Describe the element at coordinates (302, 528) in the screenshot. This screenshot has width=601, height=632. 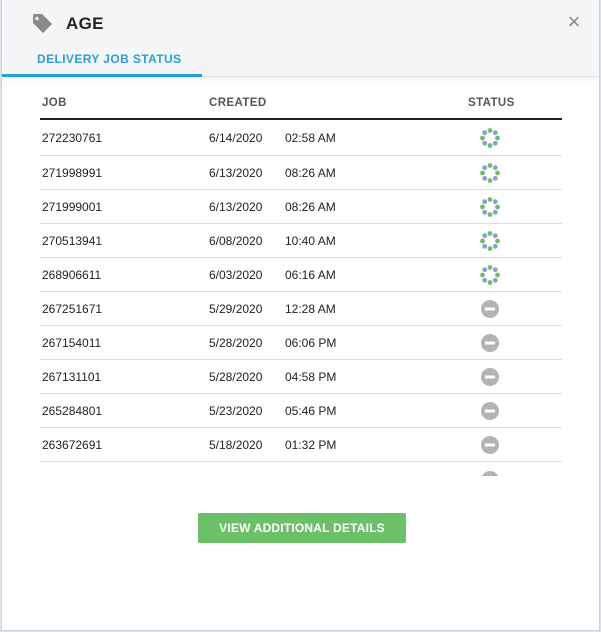
I see `view-additional-details-button: VIEW ADDITIONAL DETAILS` at that location.